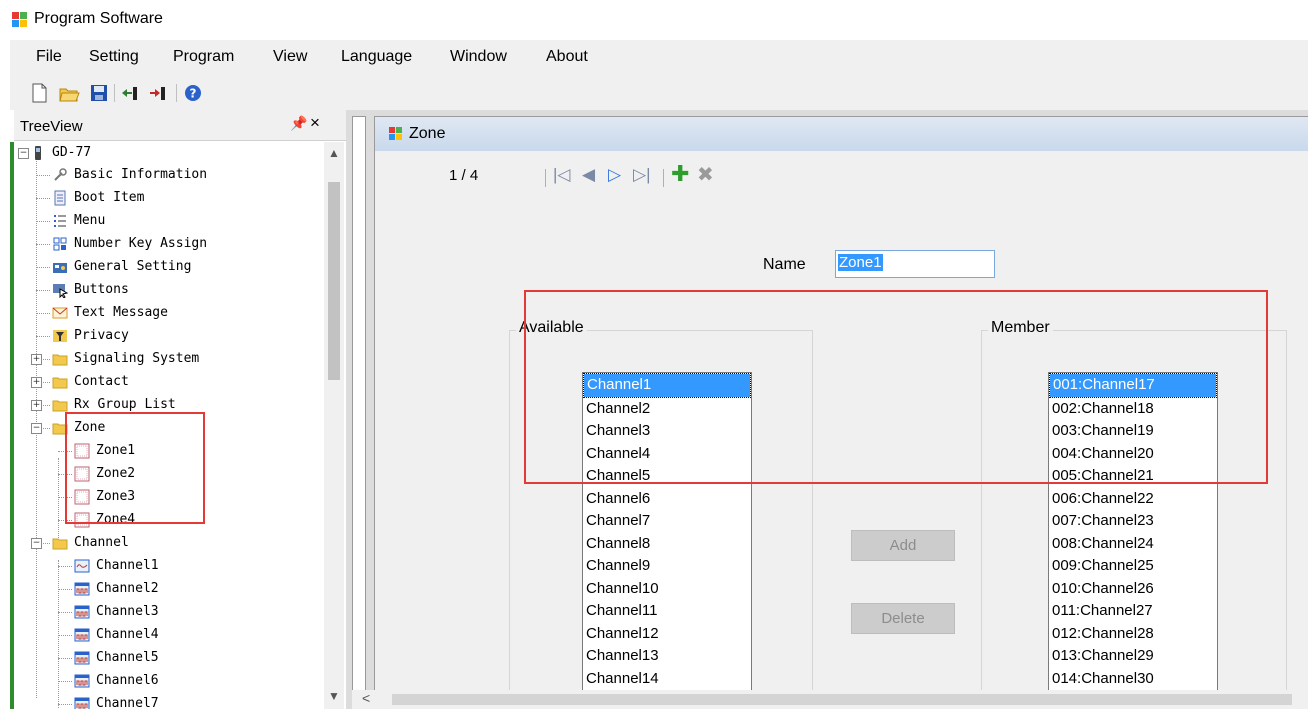 The image size is (1308, 709). I want to click on save-icon, so click(99, 93).